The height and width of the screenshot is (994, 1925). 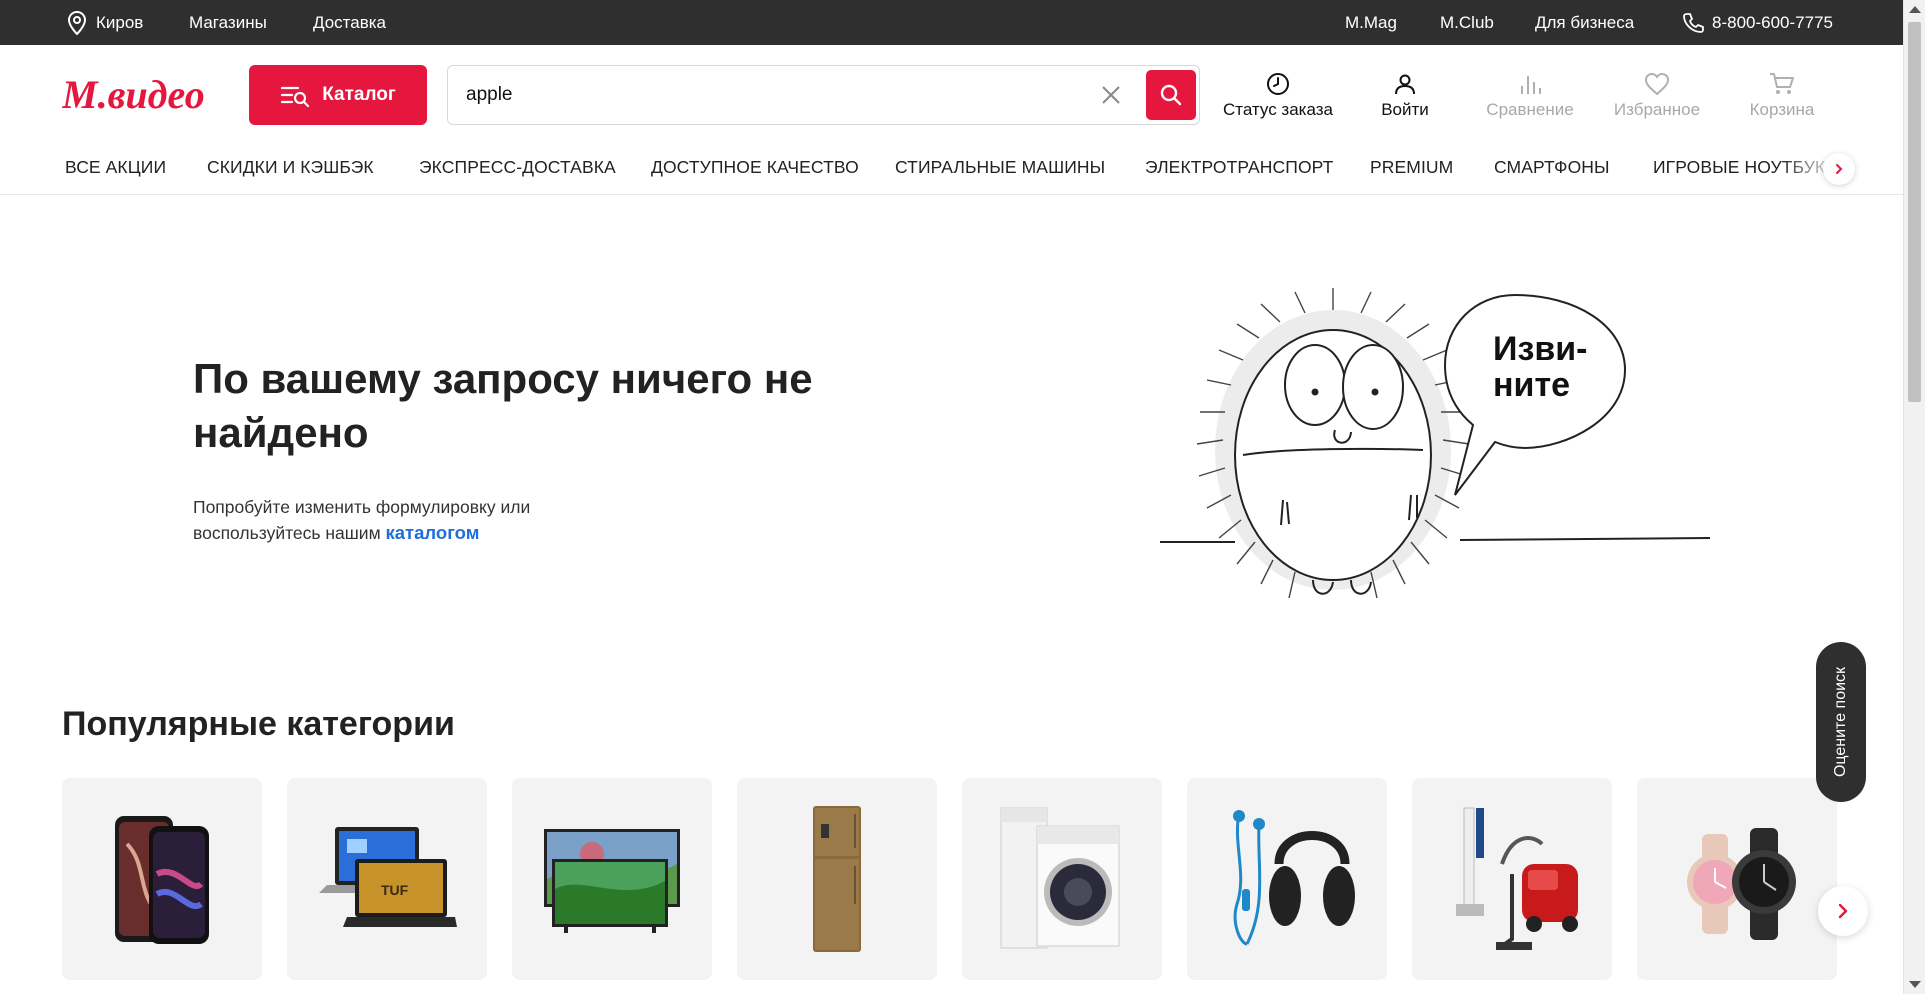 I want to click on empty-state-title: По вашему запросу ничего не найдено, so click(x=503, y=405).